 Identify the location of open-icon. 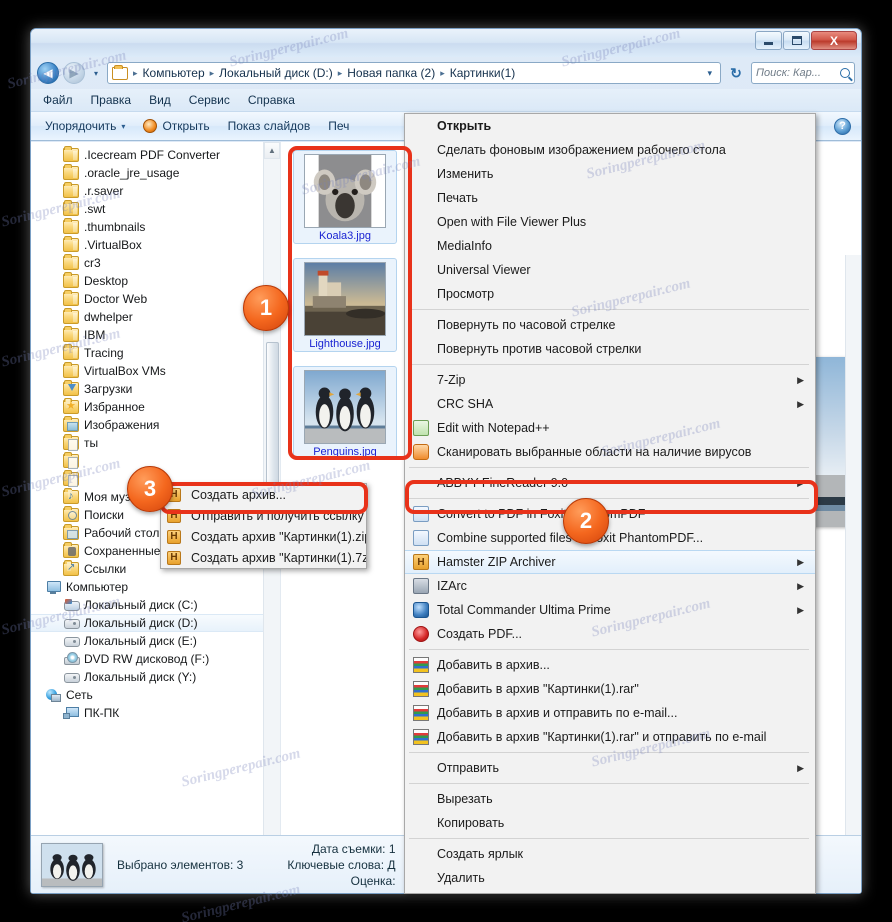
(150, 126).